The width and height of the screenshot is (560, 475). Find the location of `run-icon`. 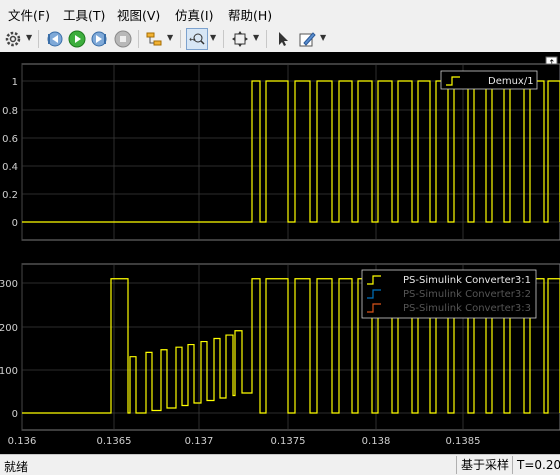

run-icon is located at coordinates (77, 39).